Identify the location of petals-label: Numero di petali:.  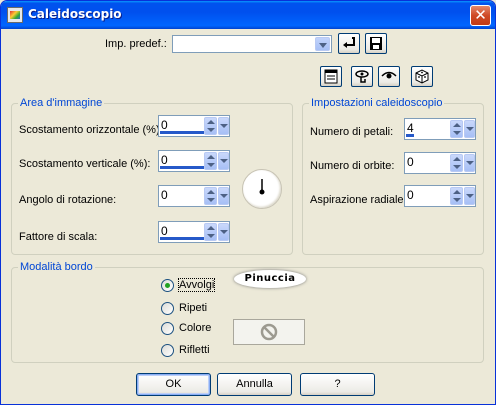
(352, 132).